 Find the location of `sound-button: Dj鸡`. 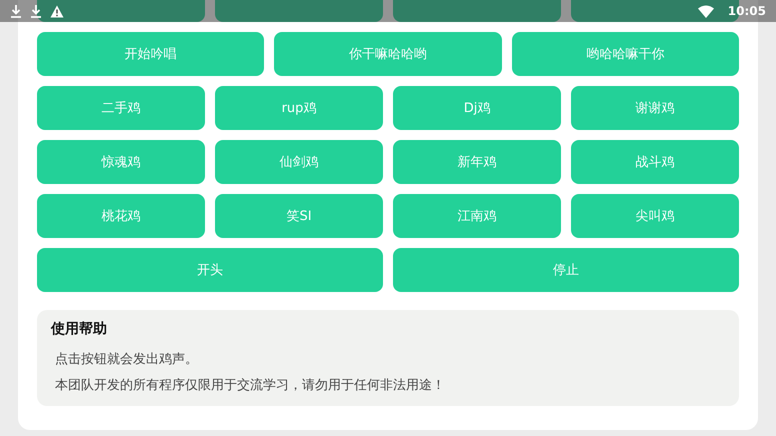

sound-button: Dj鸡 is located at coordinates (477, 108).